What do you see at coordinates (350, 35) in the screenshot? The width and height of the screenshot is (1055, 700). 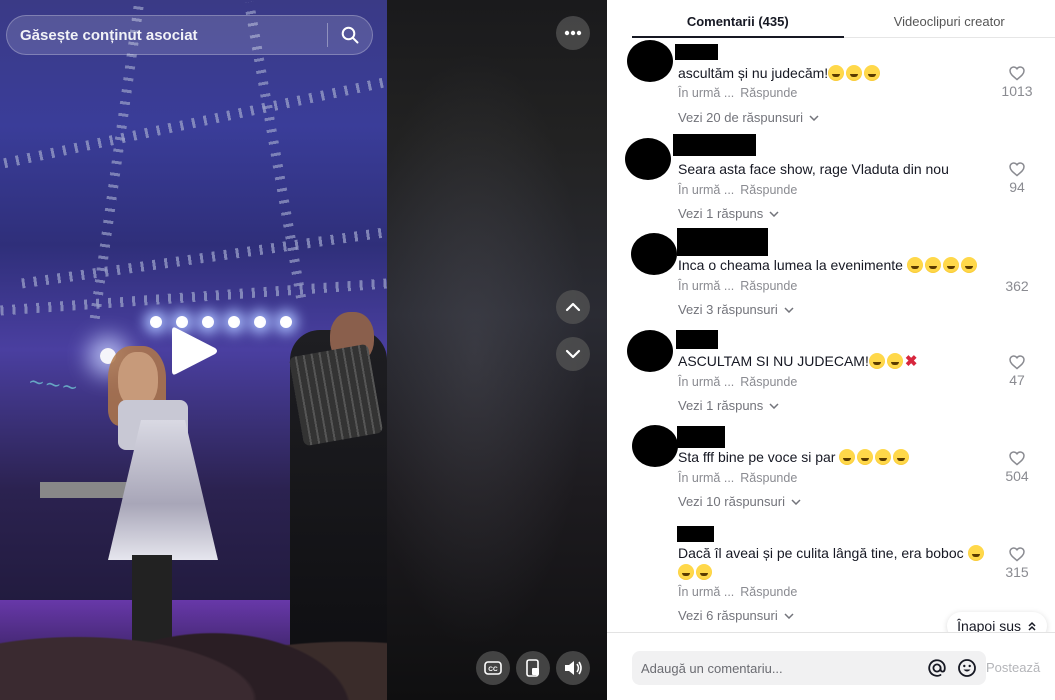 I see `search-icon` at bounding box center [350, 35].